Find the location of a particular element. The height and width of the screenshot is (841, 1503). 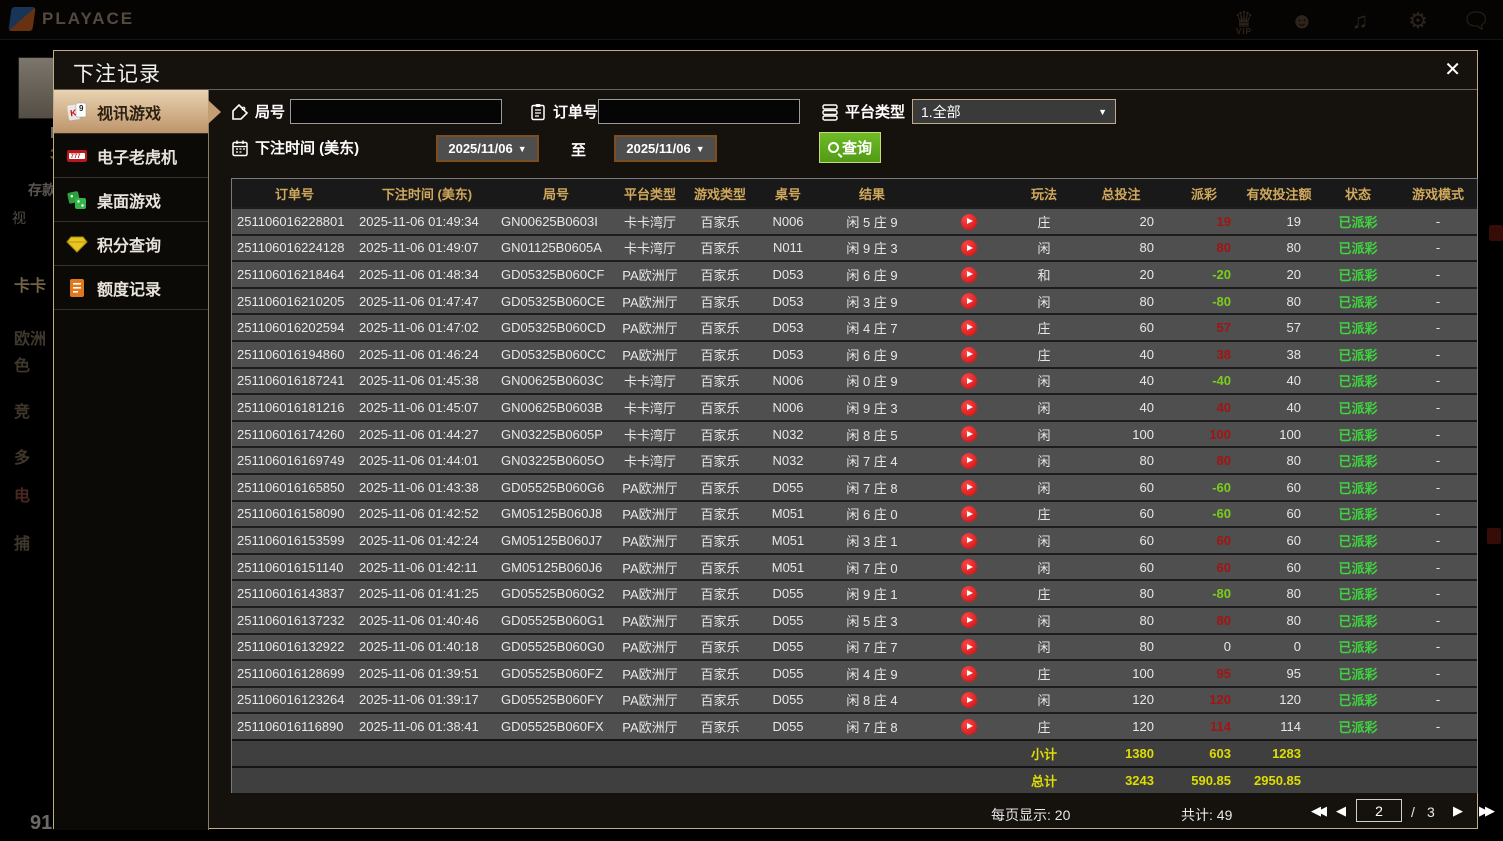

search-button: 查询 is located at coordinates (850, 147).